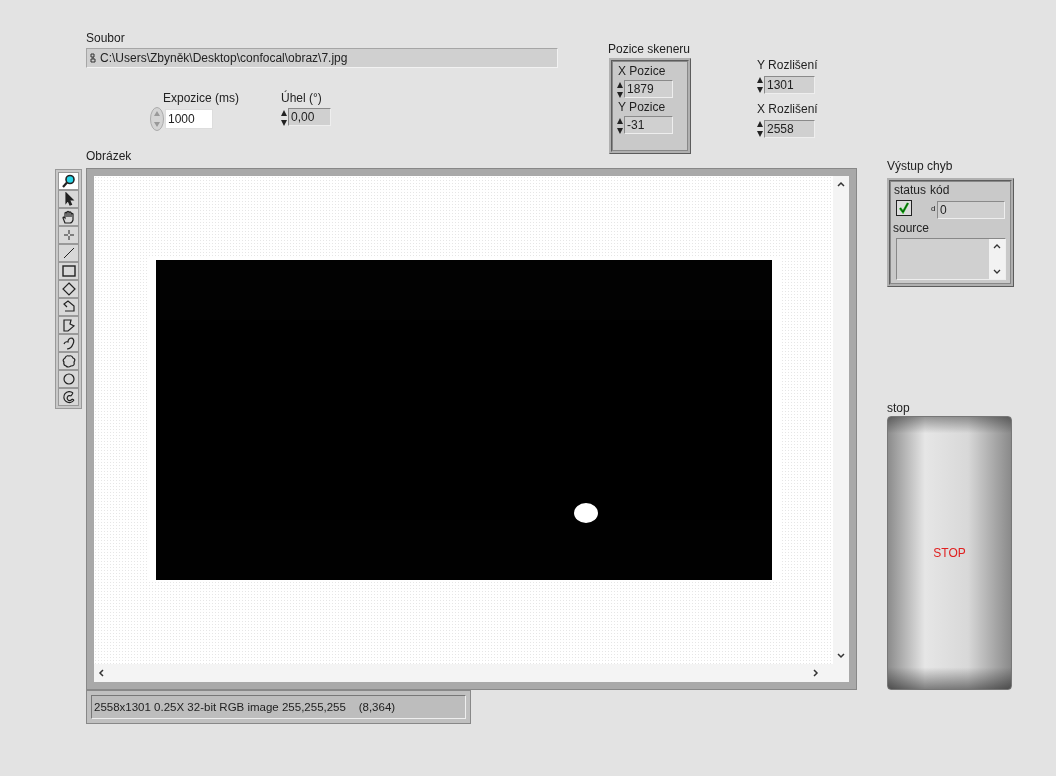 The height and width of the screenshot is (776, 1056). I want to click on magnifier-icon, so click(68, 181).